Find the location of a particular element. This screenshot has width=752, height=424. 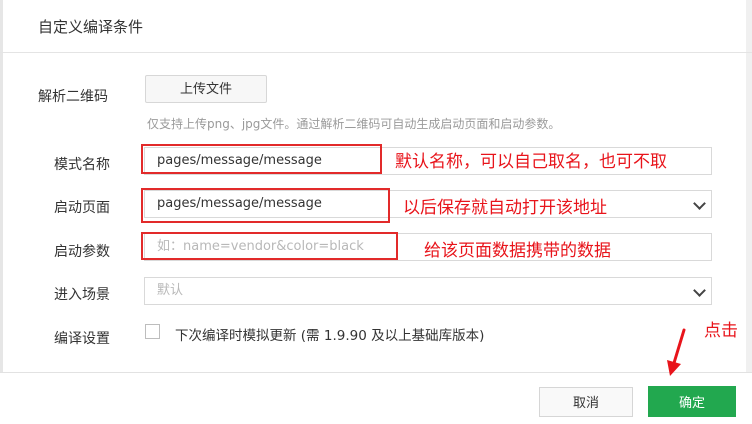

annotation-start-page-note: 以后保存就自动打开该地址 is located at coordinates (505, 208).